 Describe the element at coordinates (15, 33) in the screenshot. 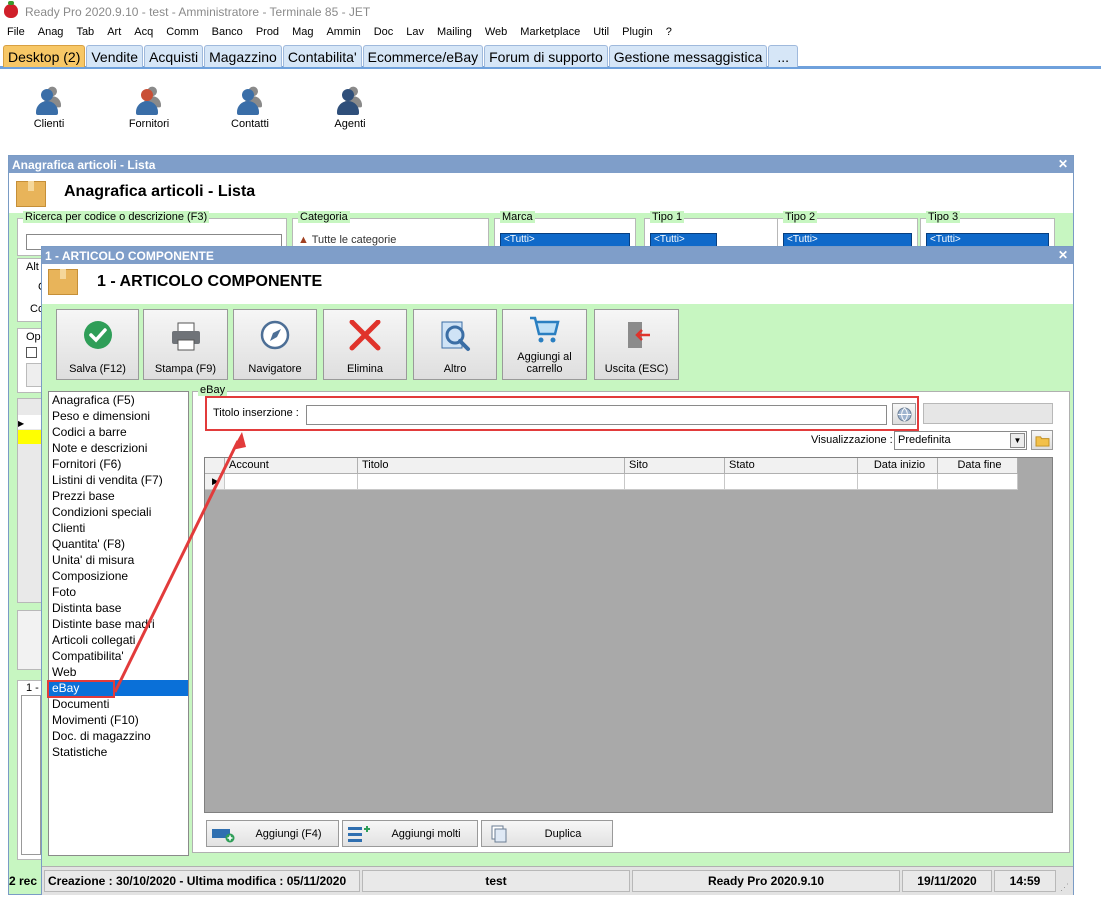

I see `menu-file: File` at that location.